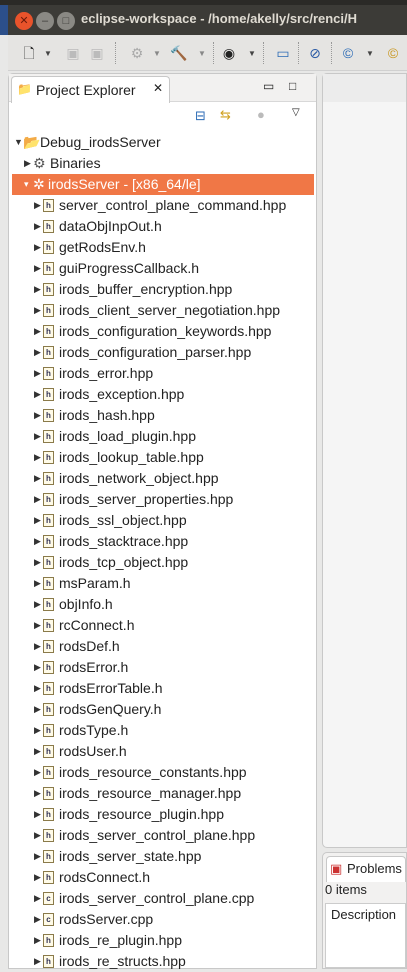 Image resolution: width=407 pixels, height=972 pixels. I want to click on new-class-icon: ©, so click(348, 53).